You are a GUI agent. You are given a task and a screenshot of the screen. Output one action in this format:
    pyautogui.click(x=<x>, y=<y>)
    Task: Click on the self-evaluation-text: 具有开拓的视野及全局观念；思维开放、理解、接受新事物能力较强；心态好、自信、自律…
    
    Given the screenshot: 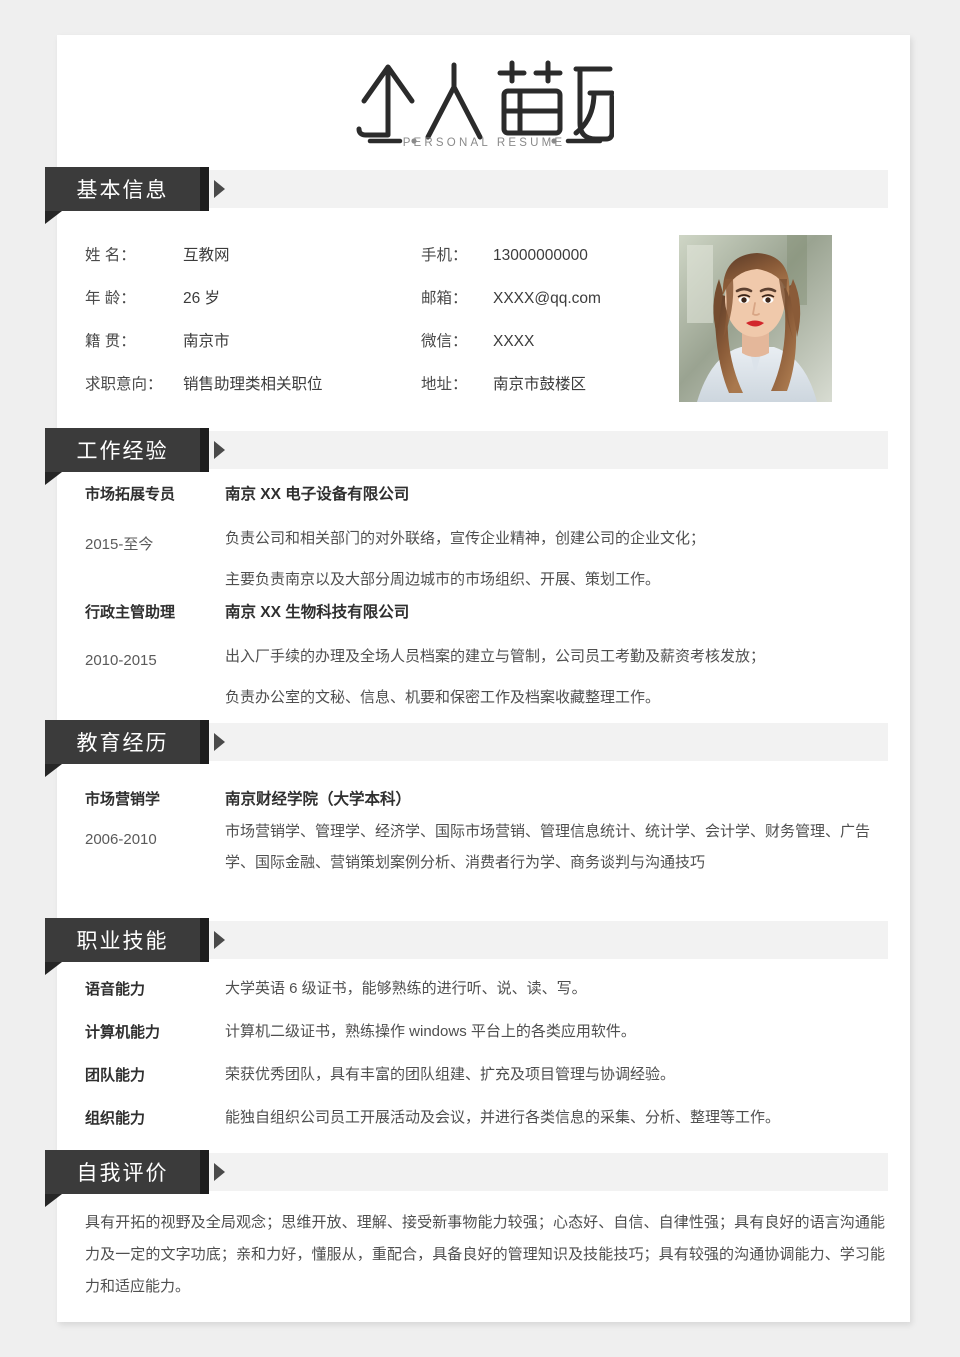 What is the action you would take?
    pyautogui.click(x=485, y=1254)
    